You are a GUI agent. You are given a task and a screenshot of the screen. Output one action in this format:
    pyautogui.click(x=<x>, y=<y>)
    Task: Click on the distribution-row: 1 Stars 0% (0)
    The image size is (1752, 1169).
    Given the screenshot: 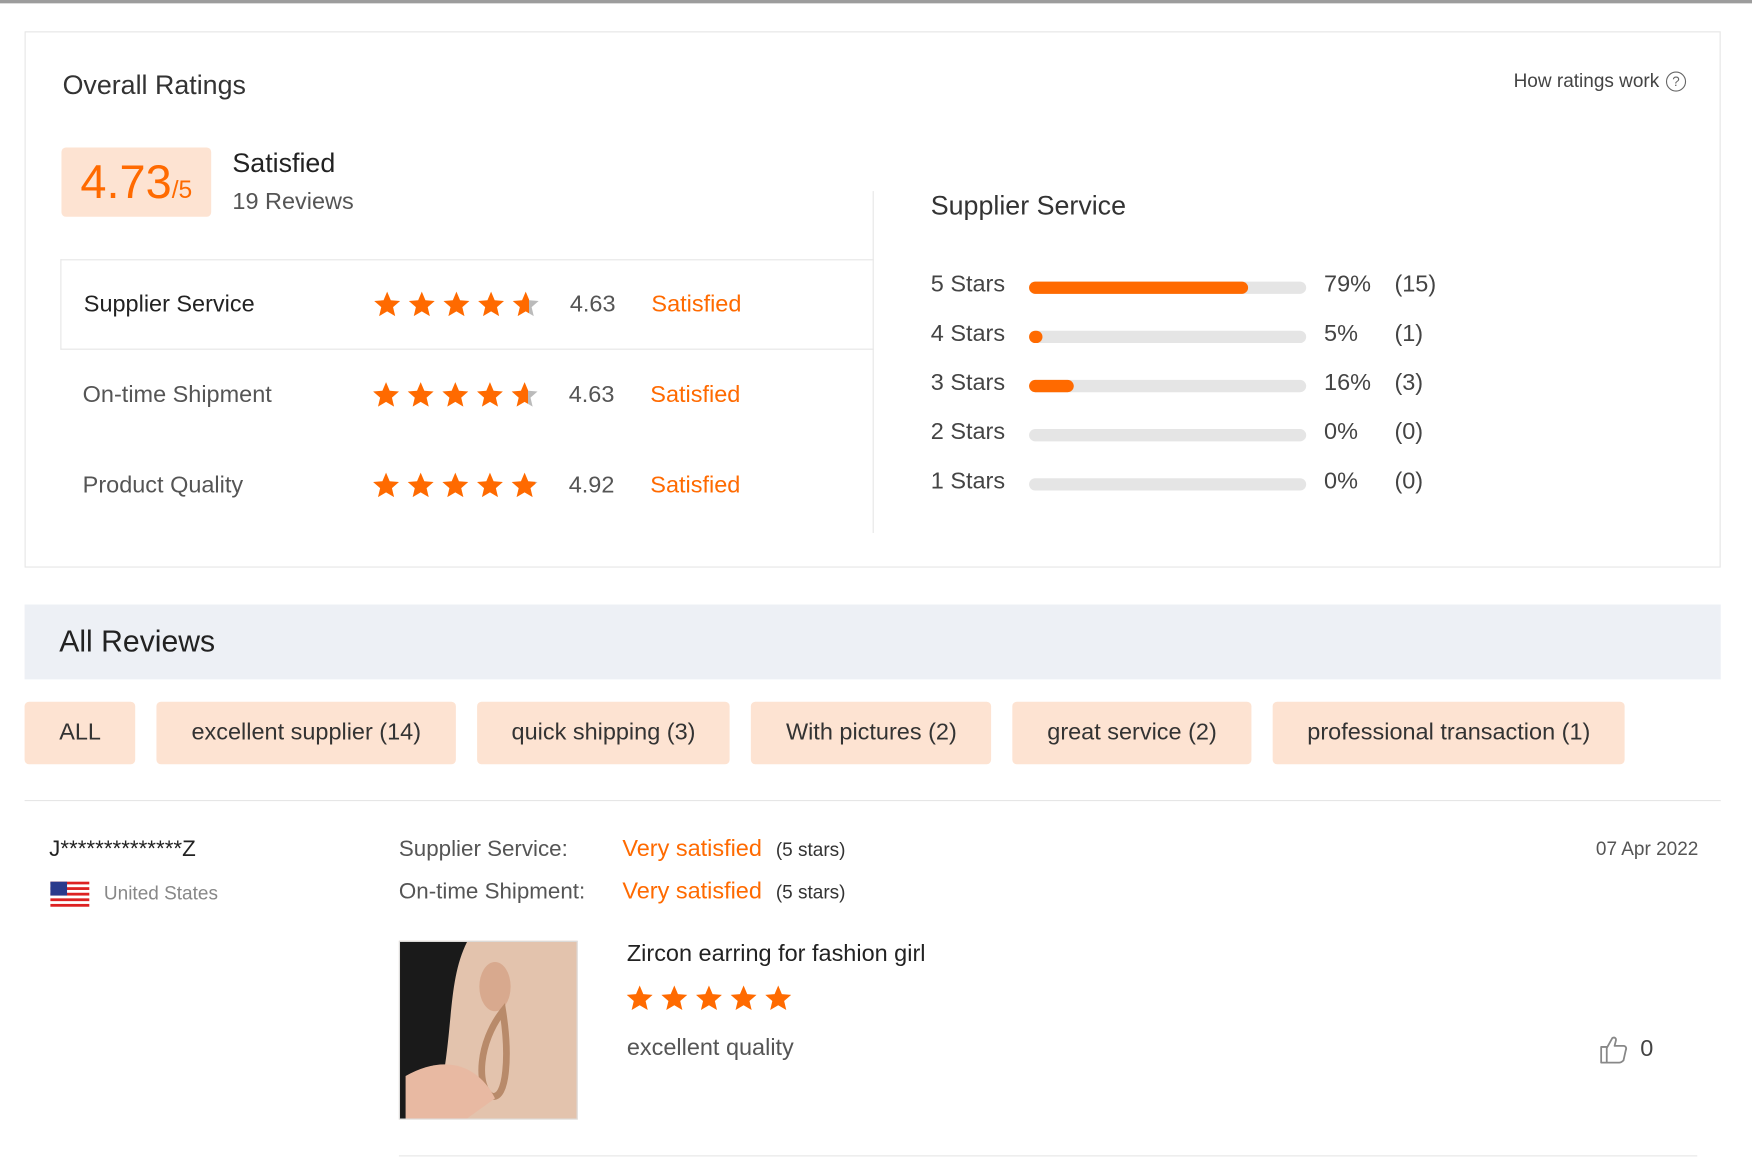 What is the action you would take?
    pyautogui.click(x=1199, y=488)
    